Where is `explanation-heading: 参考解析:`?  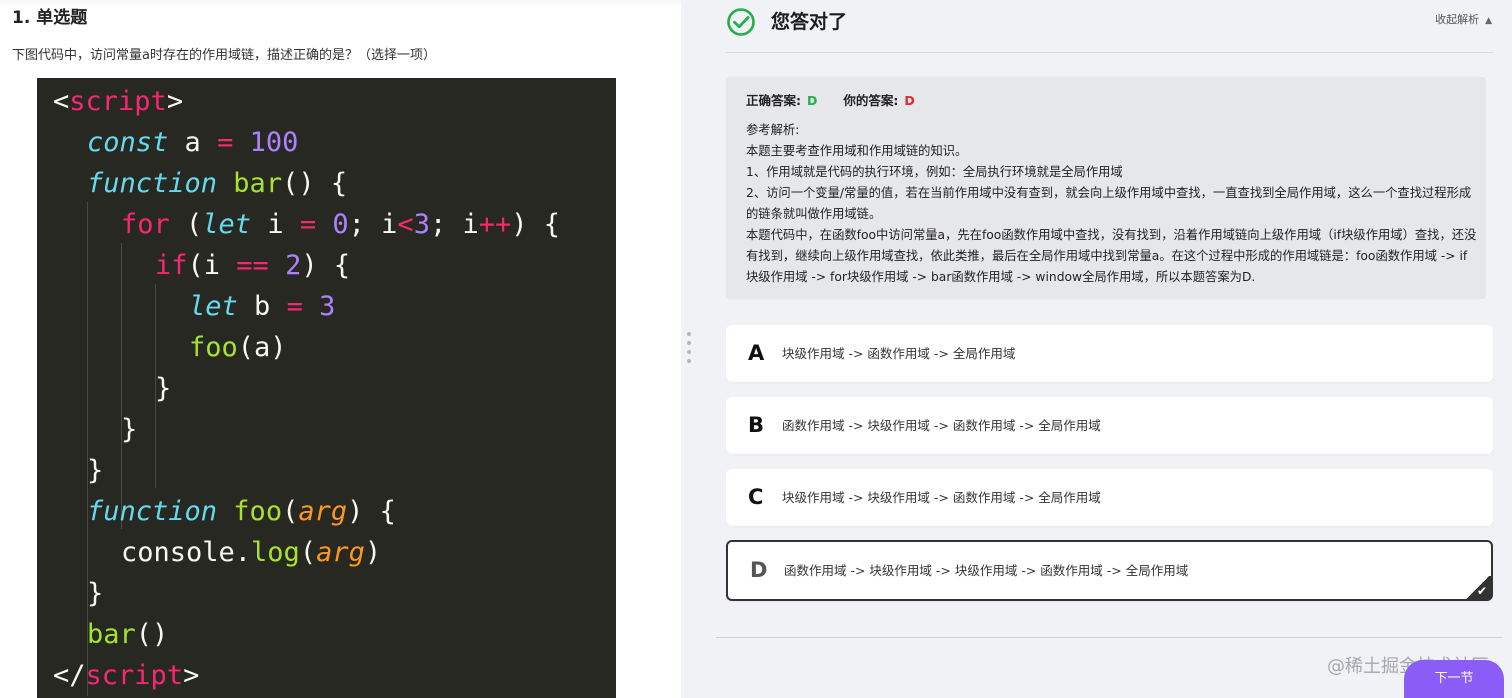
explanation-heading: 参考解析: is located at coordinates (773, 130).